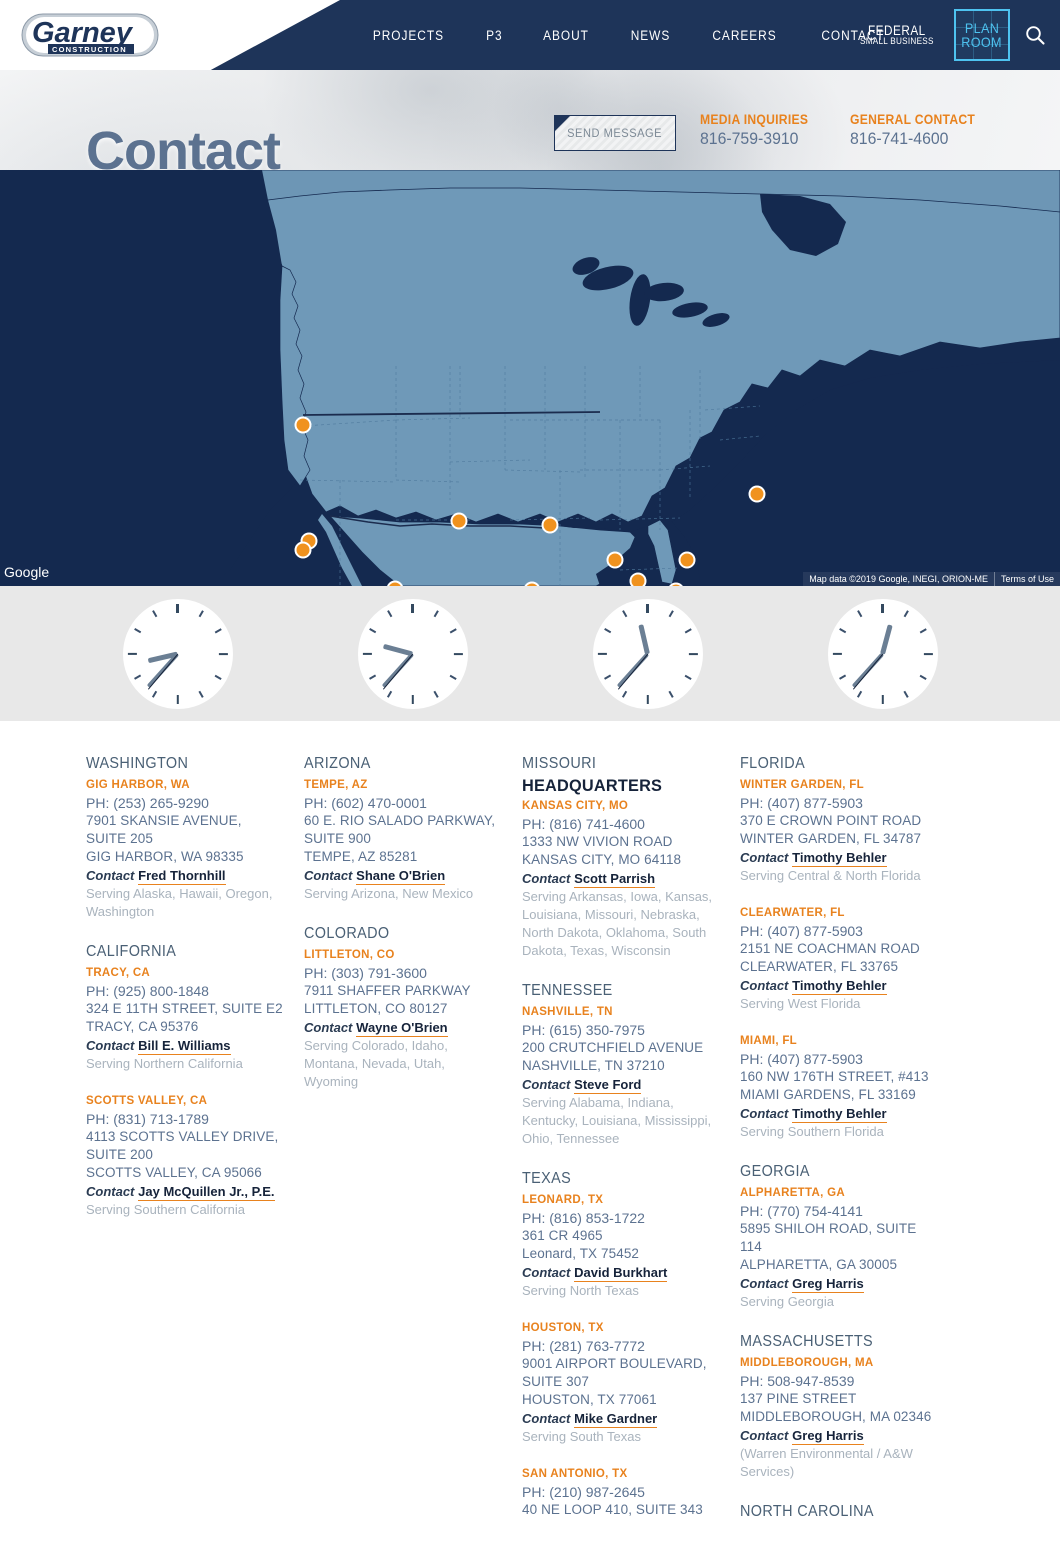  I want to click on search-icon, so click(1035, 35).